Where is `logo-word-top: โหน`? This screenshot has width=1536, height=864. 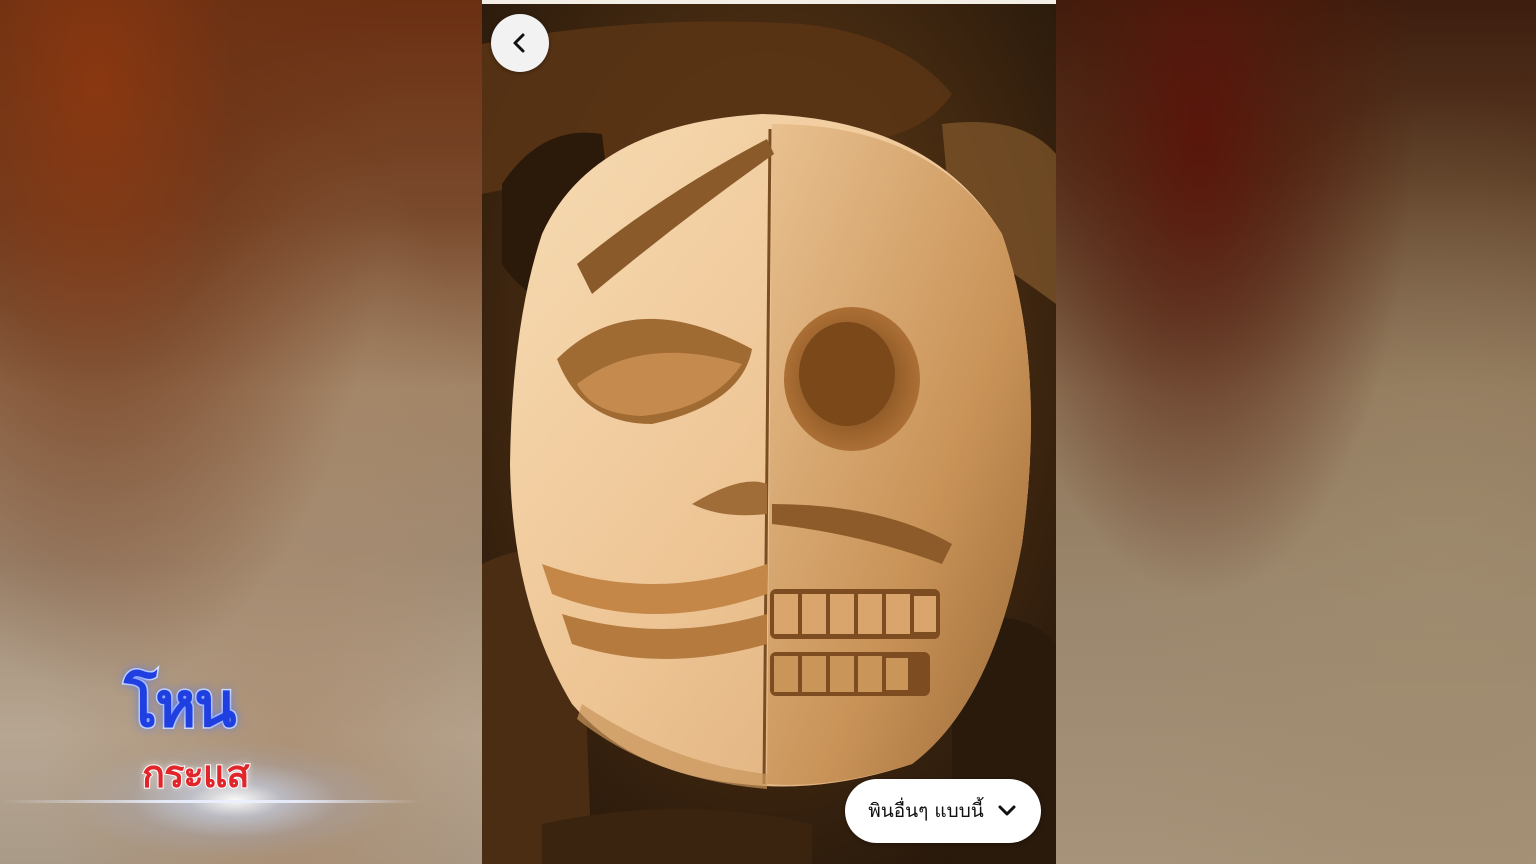
logo-word-top: โหน is located at coordinates (181, 704).